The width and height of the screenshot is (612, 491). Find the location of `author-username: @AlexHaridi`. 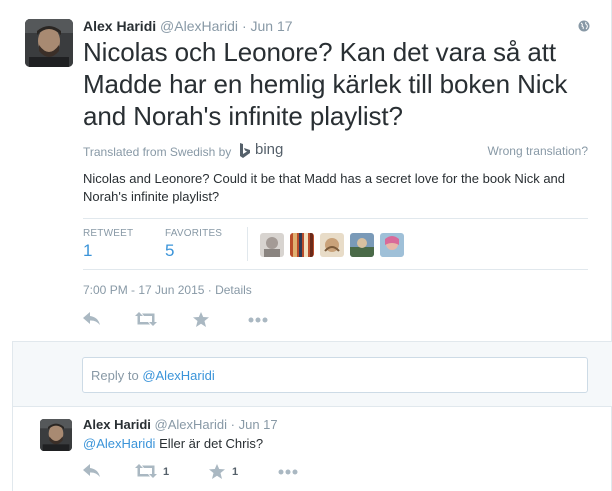

author-username: @AlexHaridi is located at coordinates (199, 26).